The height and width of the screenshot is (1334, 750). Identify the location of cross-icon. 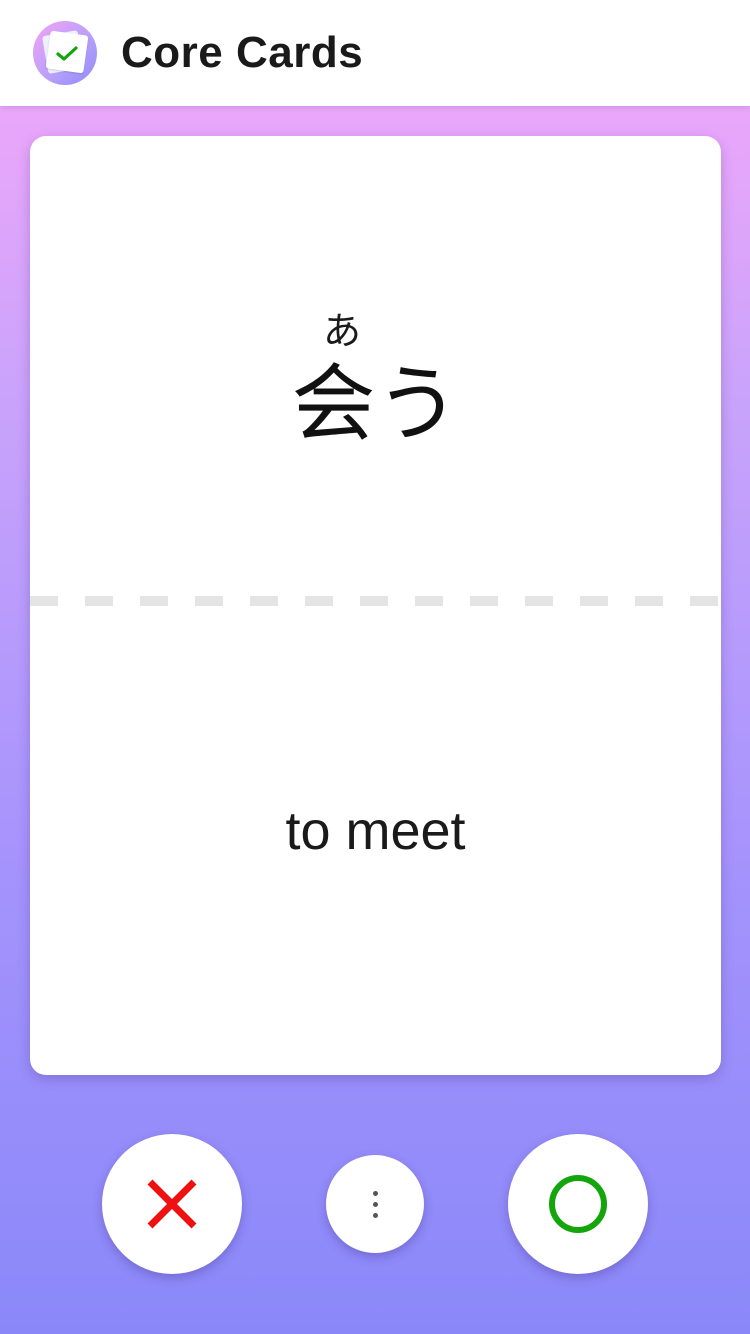
(172, 1204).